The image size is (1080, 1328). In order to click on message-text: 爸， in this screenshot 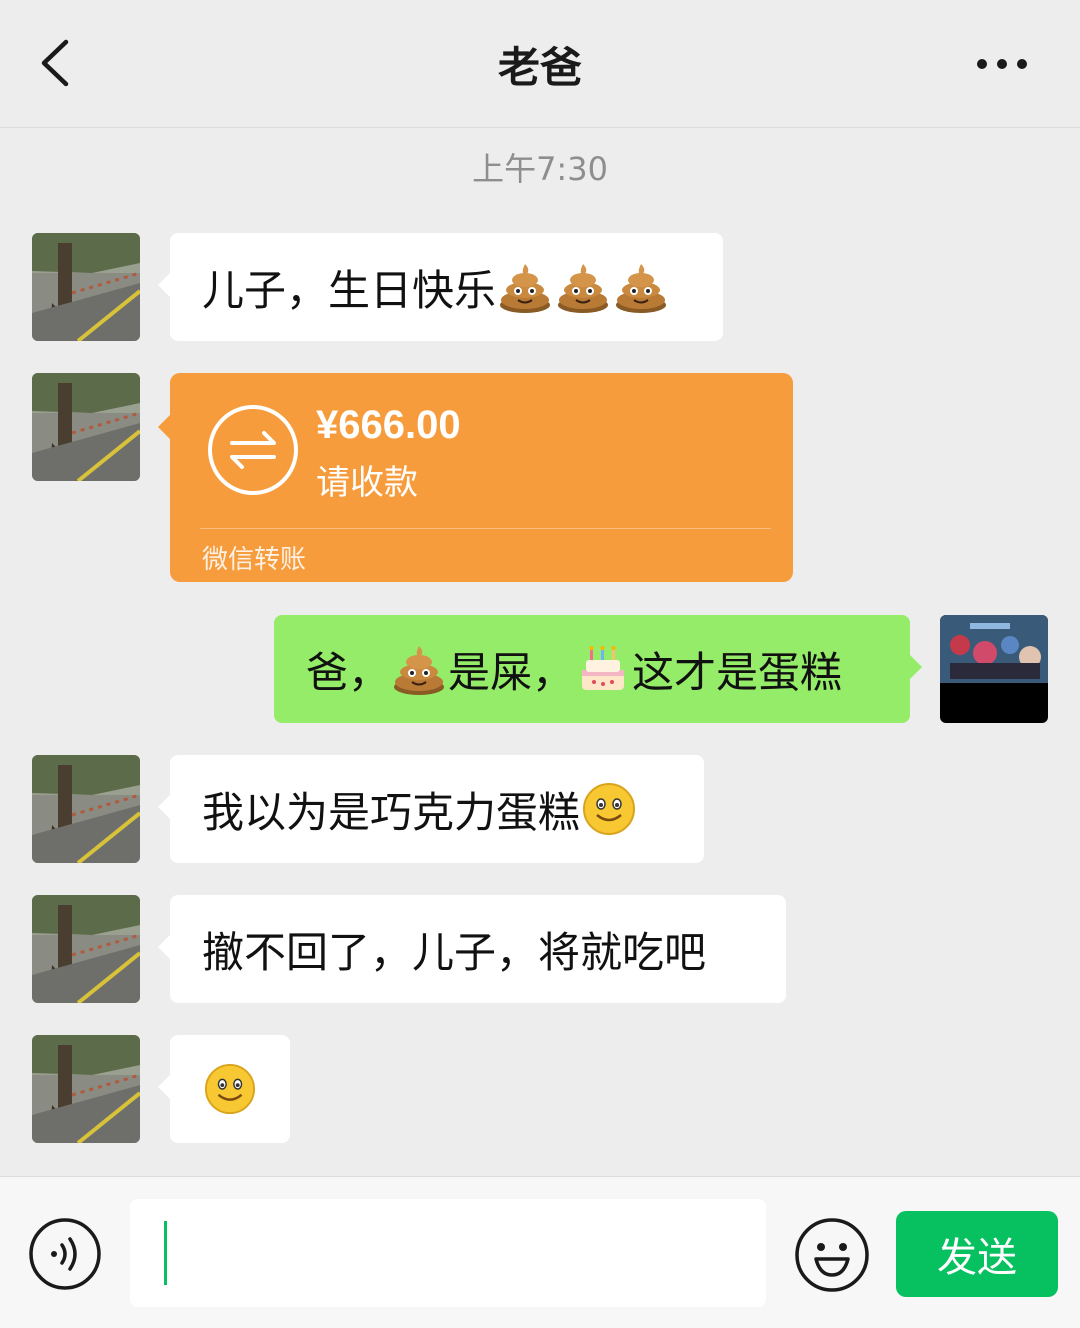, I will do `click(348, 672)`.